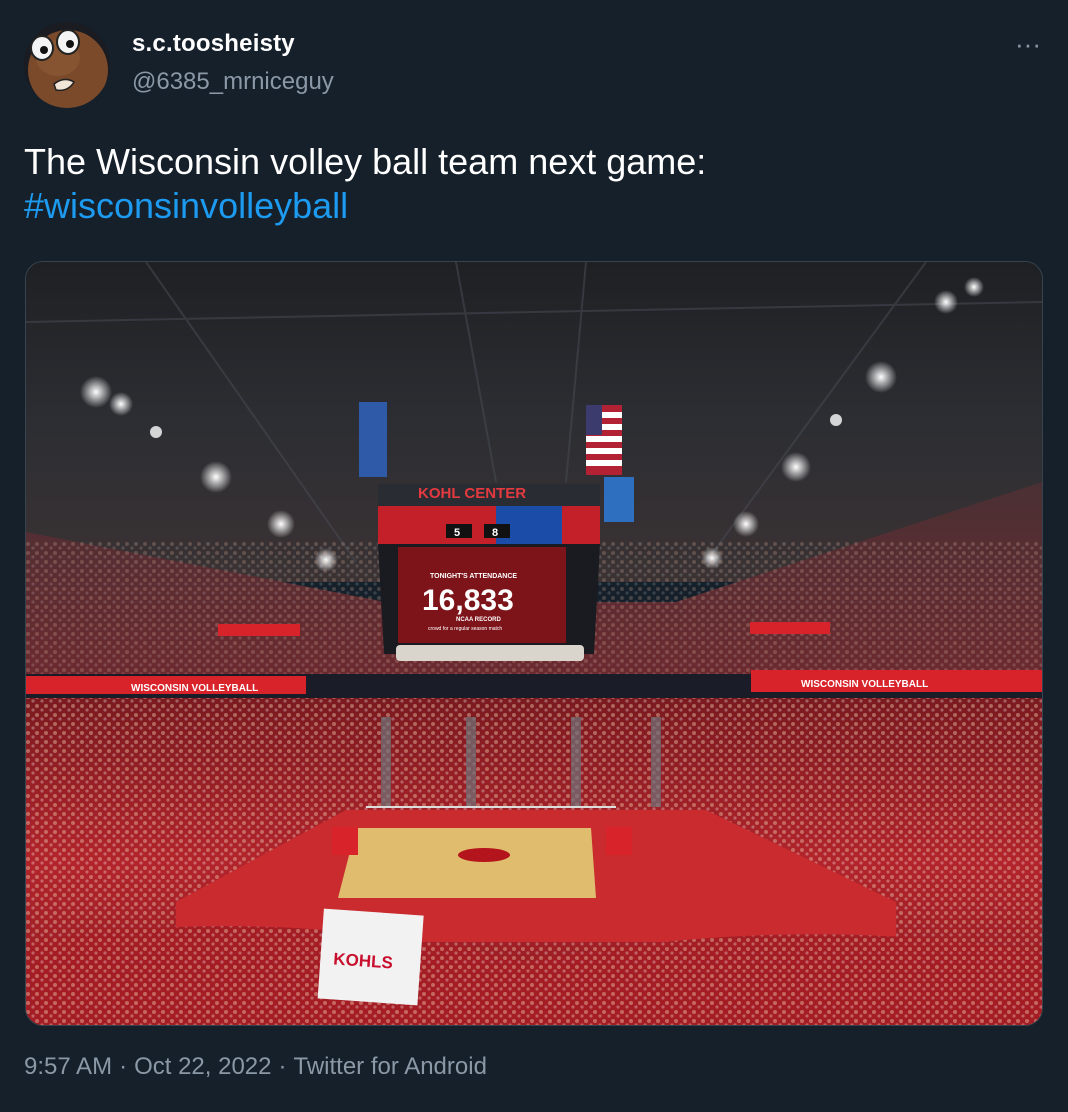 The image size is (1068, 1112). What do you see at coordinates (473, 576) in the screenshot?
I see `attendance-label: TONIGHT'S ATTENDANCE` at bounding box center [473, 576].